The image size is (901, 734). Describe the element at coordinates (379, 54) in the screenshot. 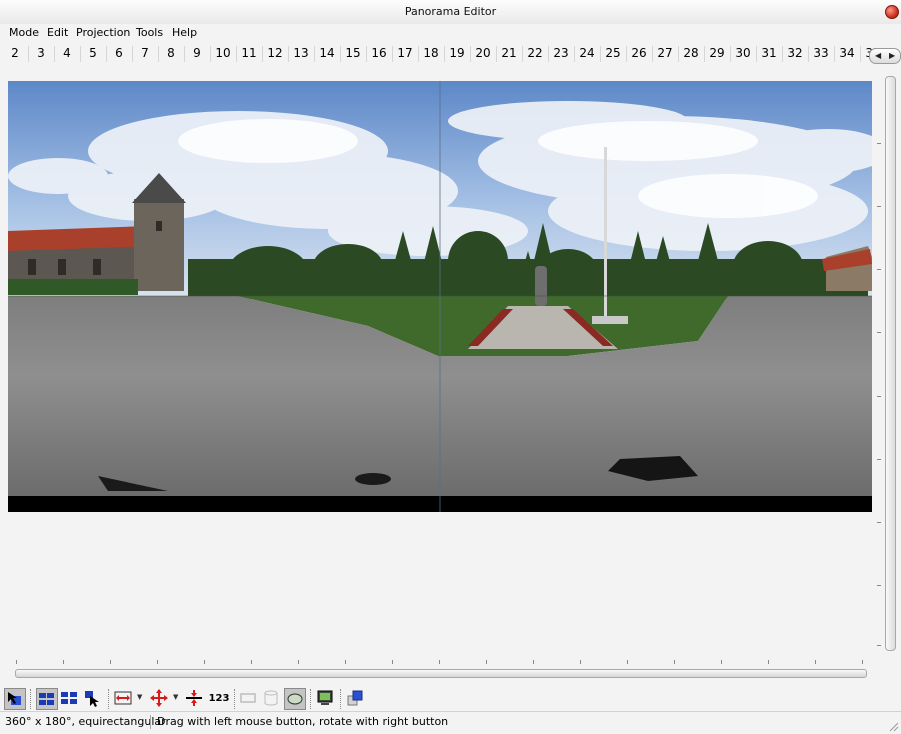

I see `image-tab: 16` at that location.